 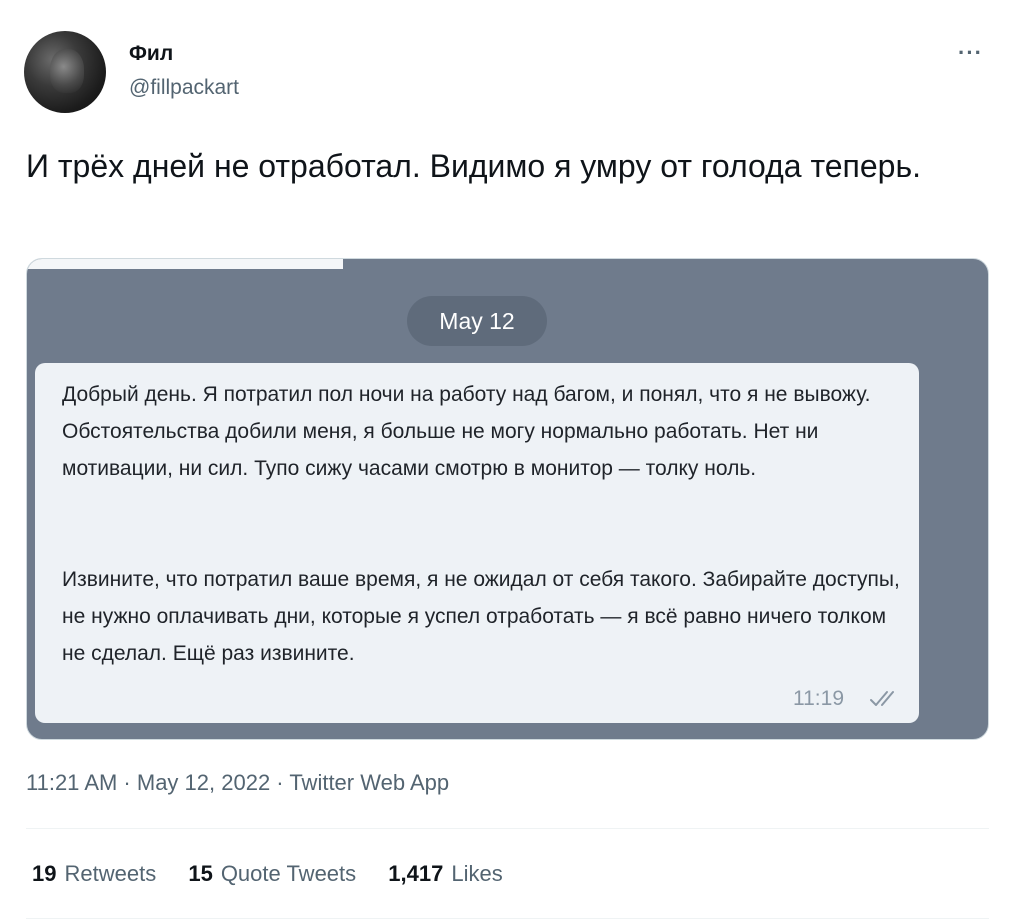 I want to click on quote-tweets-label: Quote Tweets, so click(x=288, y=873).